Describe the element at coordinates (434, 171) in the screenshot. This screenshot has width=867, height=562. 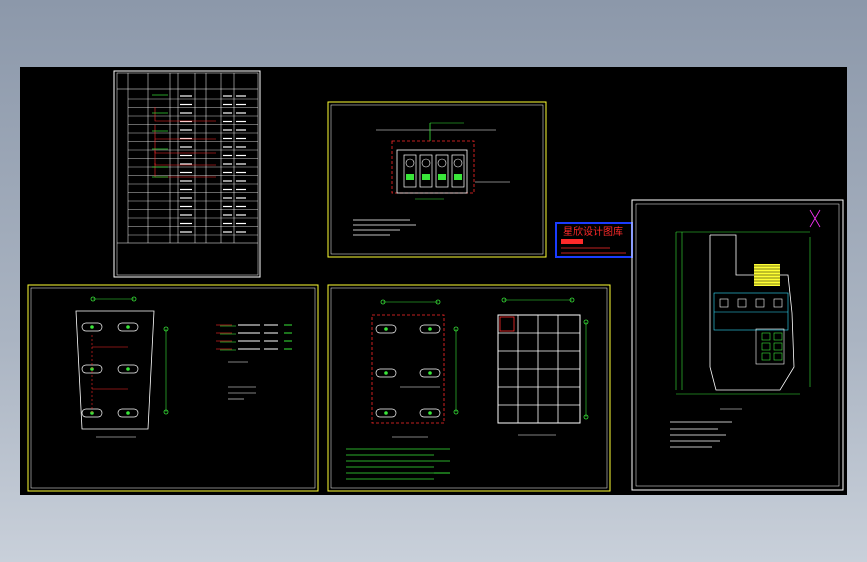
I see `box-detail-cells` at that location.